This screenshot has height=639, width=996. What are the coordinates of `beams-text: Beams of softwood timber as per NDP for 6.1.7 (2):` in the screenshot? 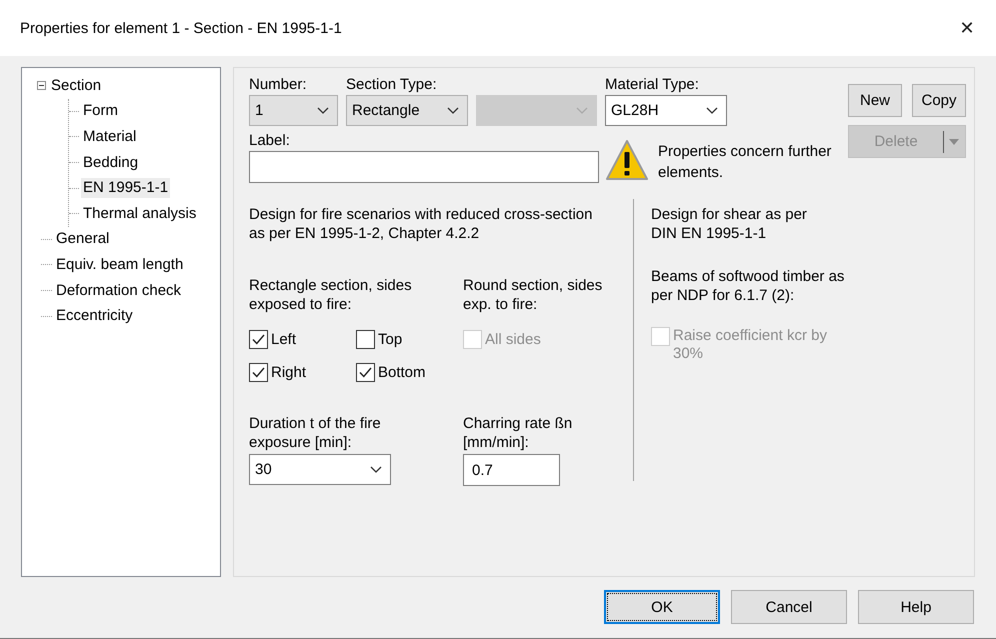 It's located at (748, 286).